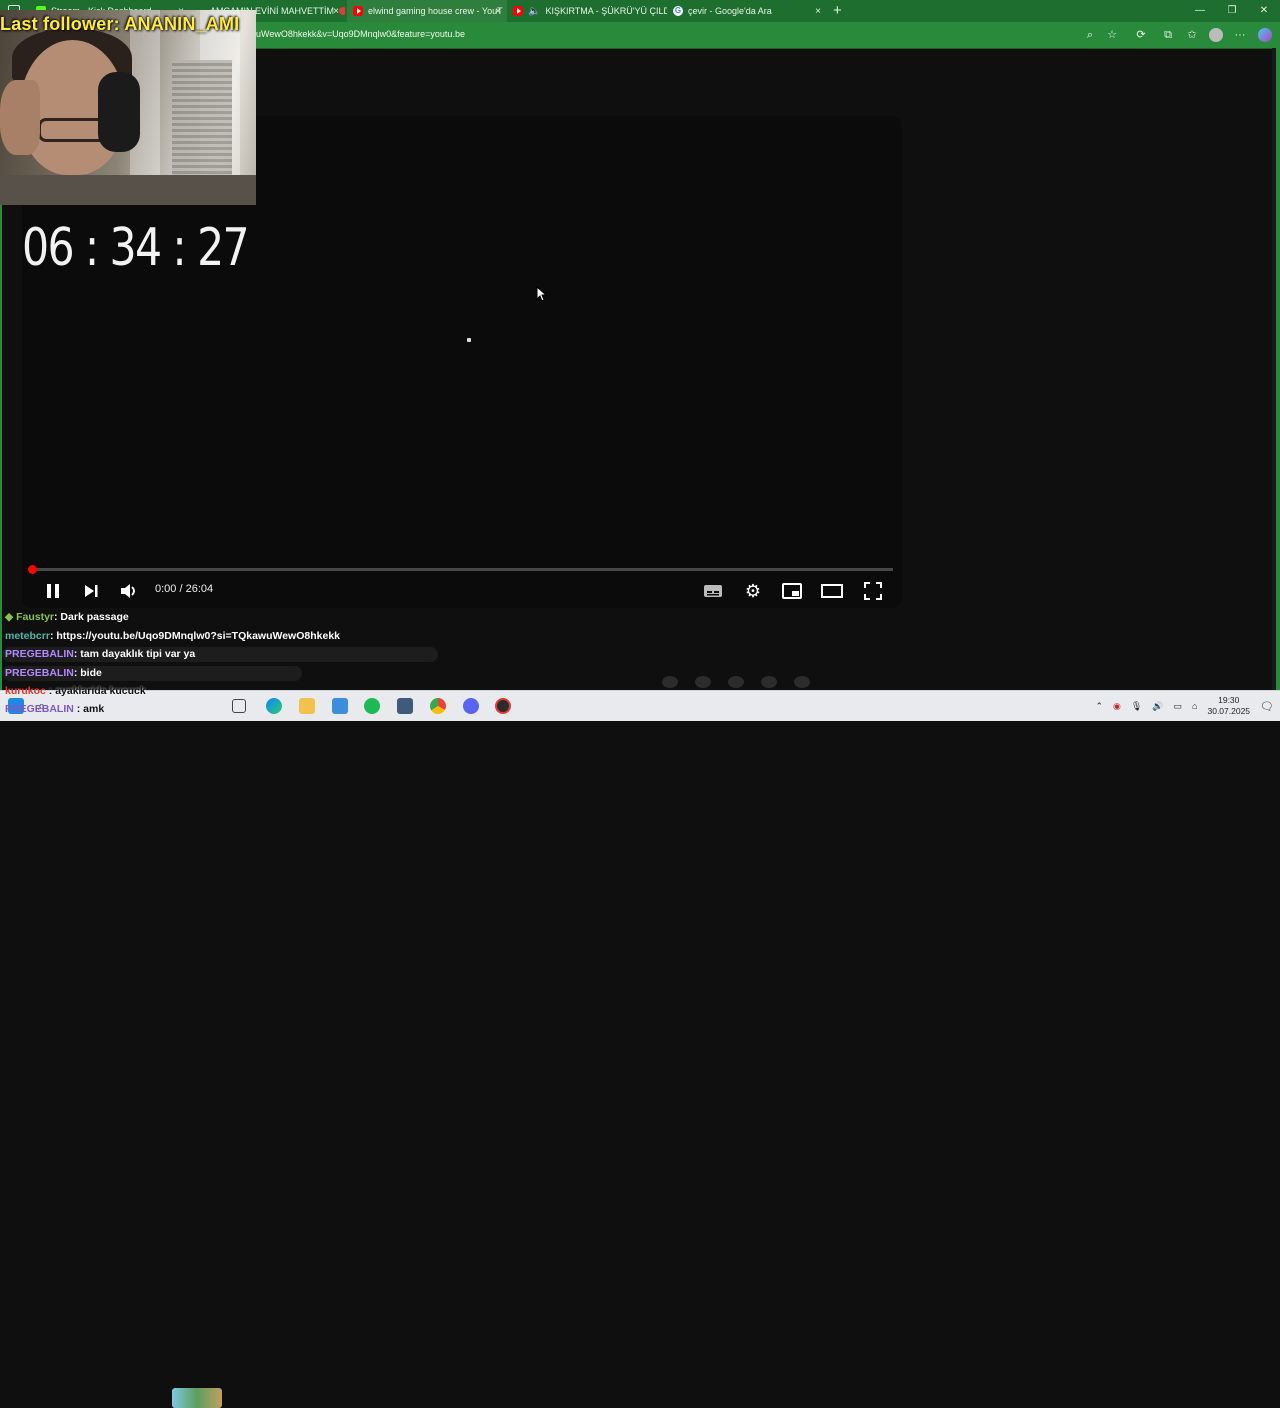  Describe the element at coordinates (32, 569) in the screenshot. I see `progress-scrubber` at that location.